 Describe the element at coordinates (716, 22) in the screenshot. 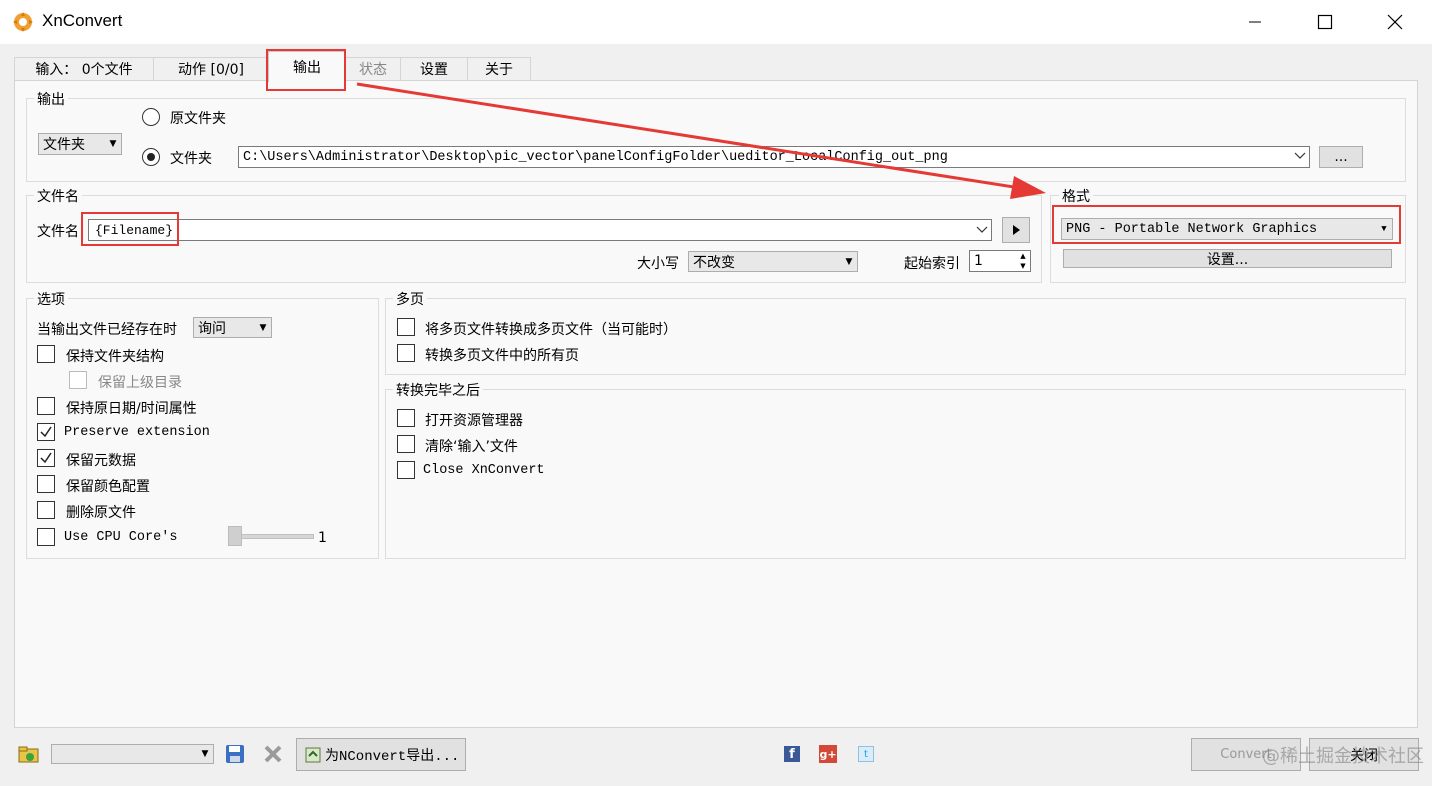

I see `title-bar` at that location.